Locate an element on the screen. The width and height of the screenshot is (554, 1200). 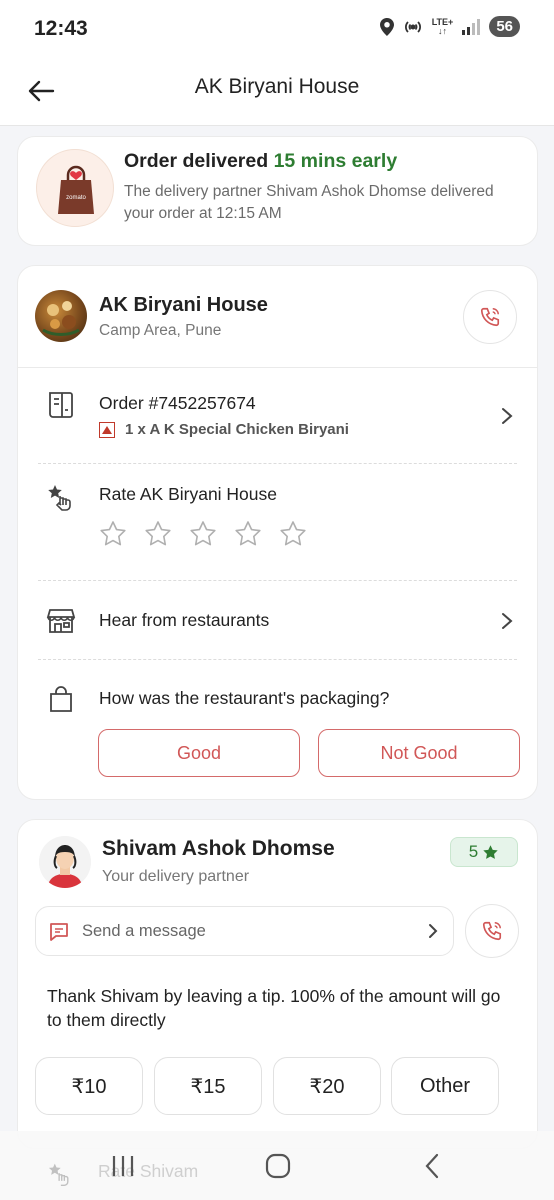
partner-name: Shivam Ashok Dhomse is located at coordinates (218, 848).